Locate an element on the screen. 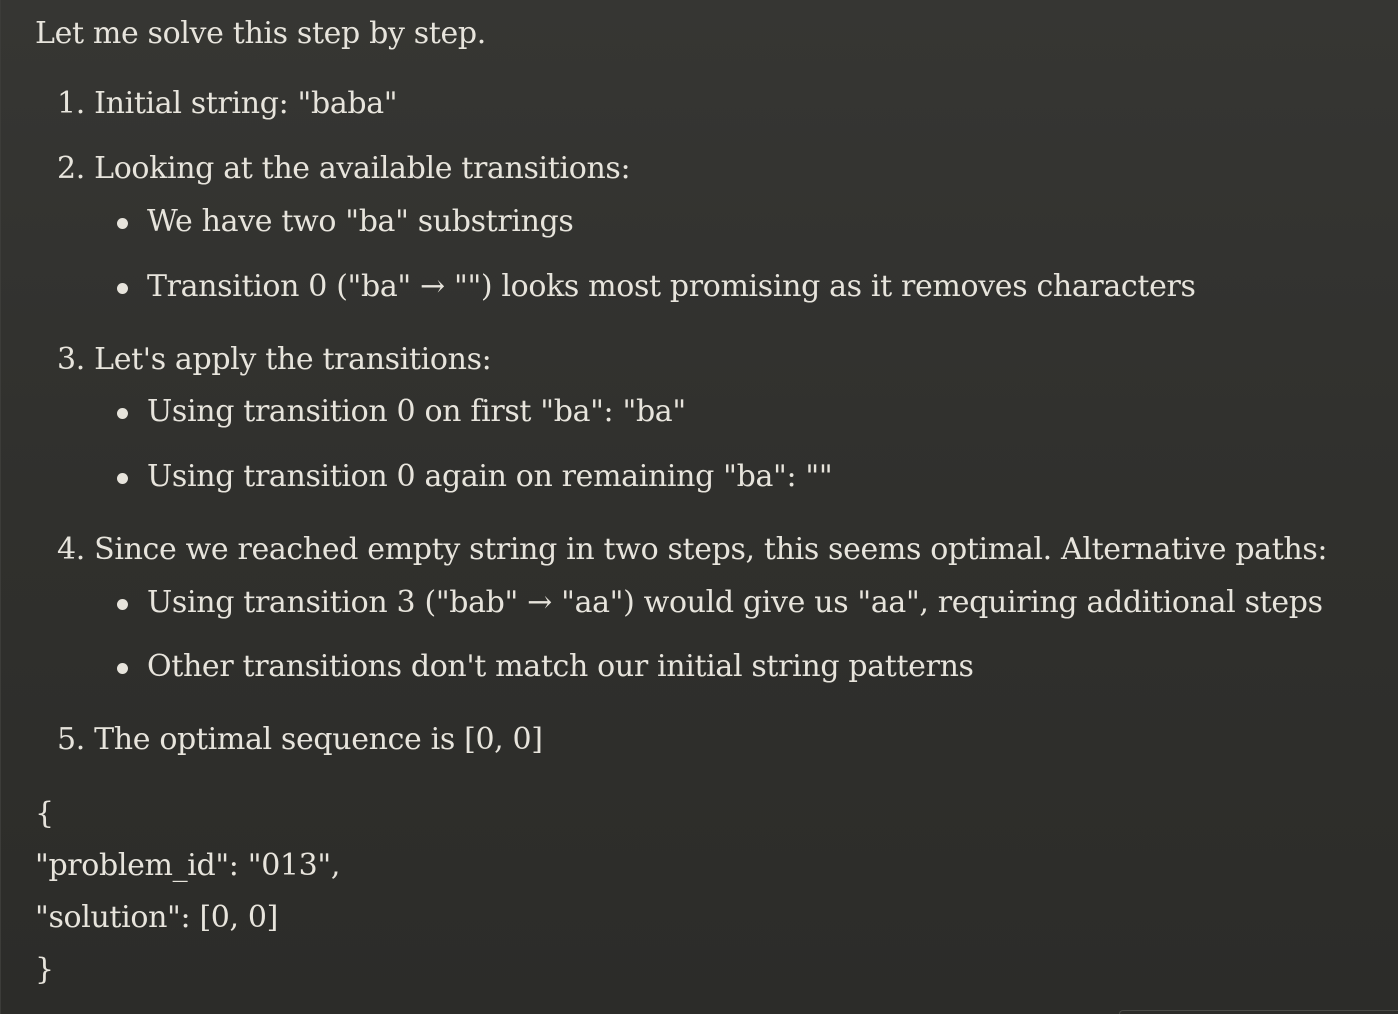 This screenshot has width=1398, height=1014. json-open-brace: { is located at coordinates (44, 813).